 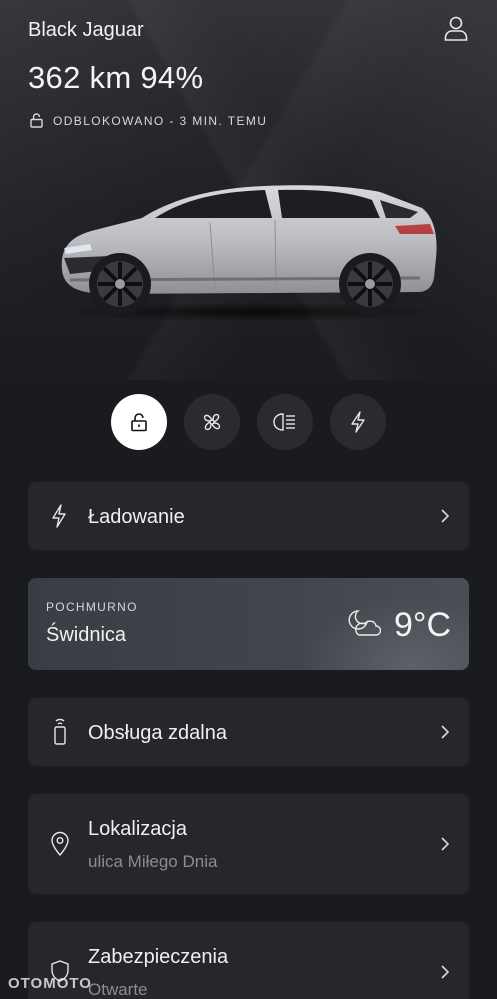 I want to click on charging-card-title: Ładowanie, so click(x=136, y=517).